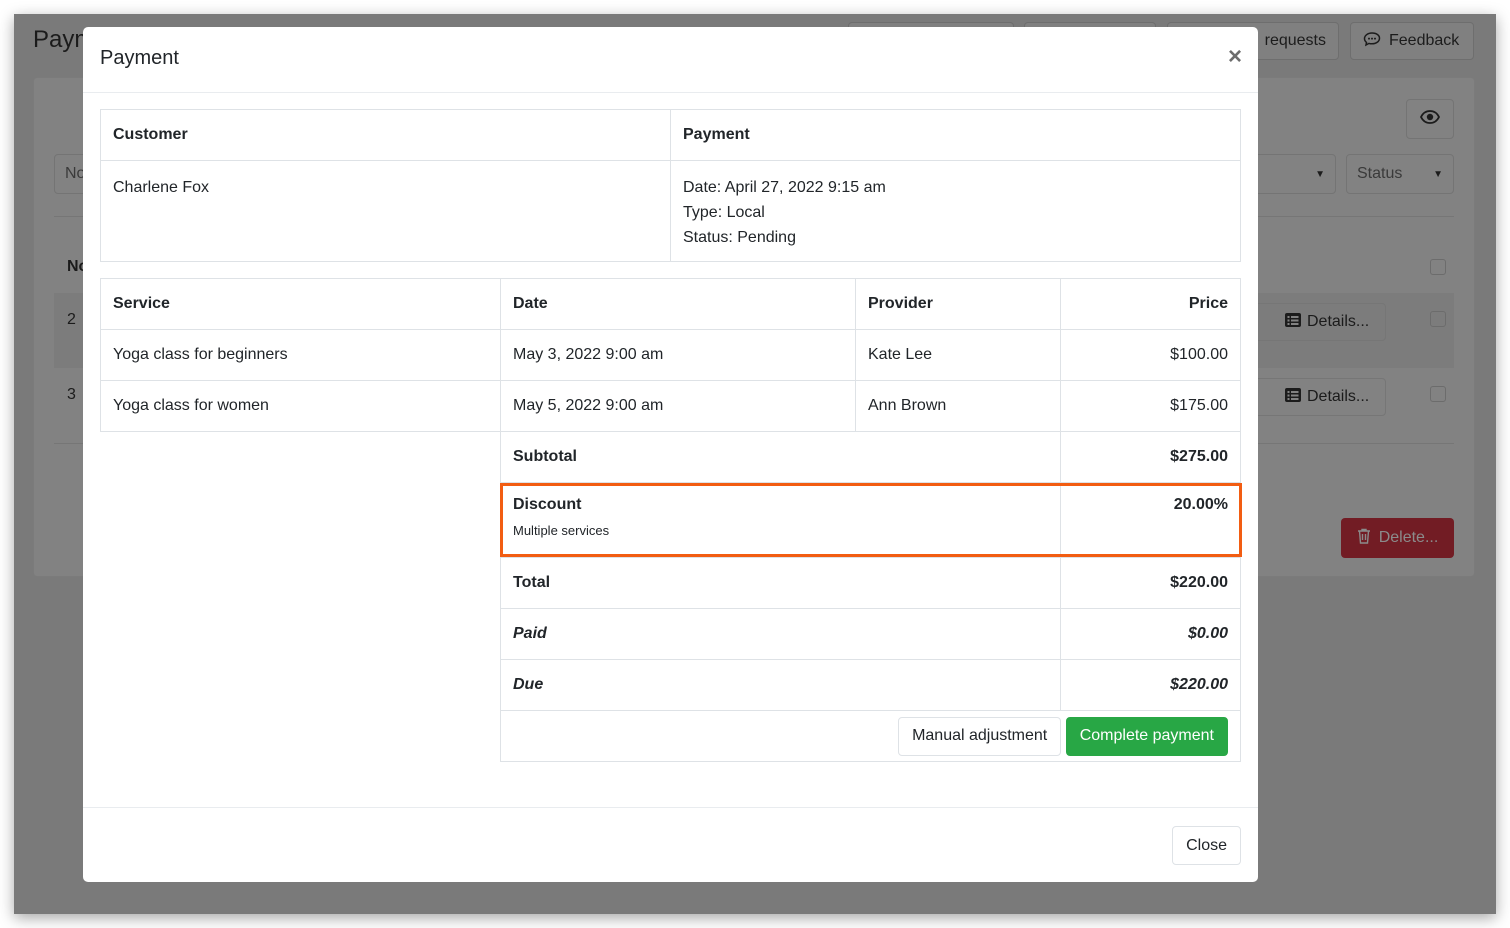  Describe the element at coordinates (780, 685) in the screenshot. I see `due-label: Due` at that location.